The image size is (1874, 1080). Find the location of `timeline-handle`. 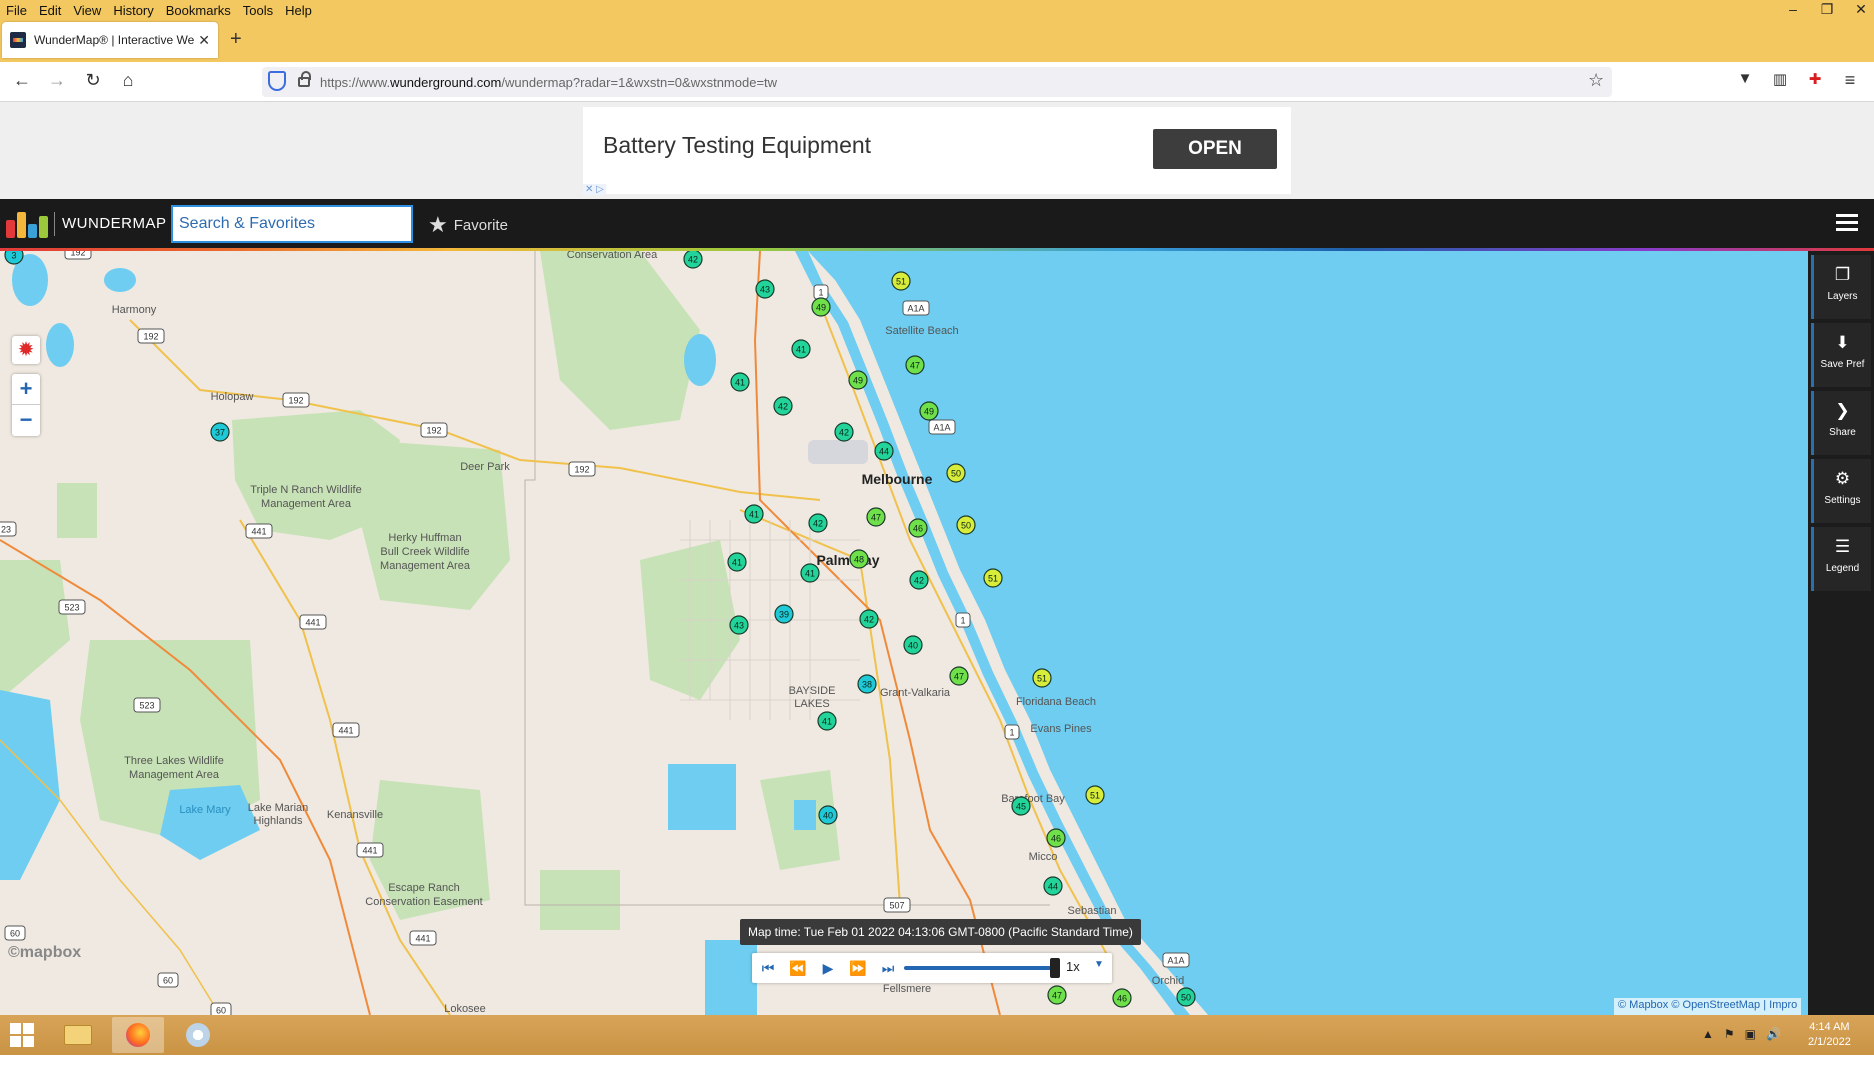

timeline-handle is located at coordinates (1055, 968).